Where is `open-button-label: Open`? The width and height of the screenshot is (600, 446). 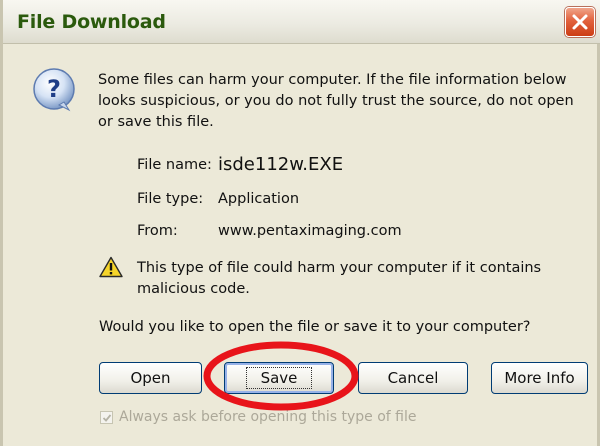
open-button-label: Open is located at coordinates (150, 378).